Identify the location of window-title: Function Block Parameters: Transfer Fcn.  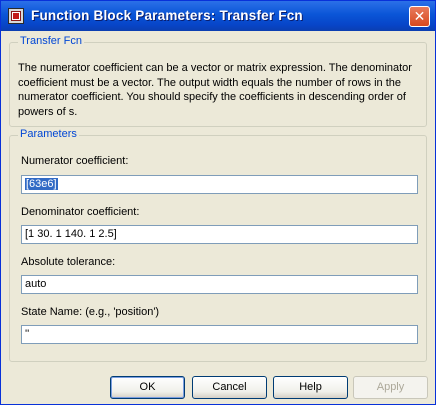
(167, 15).